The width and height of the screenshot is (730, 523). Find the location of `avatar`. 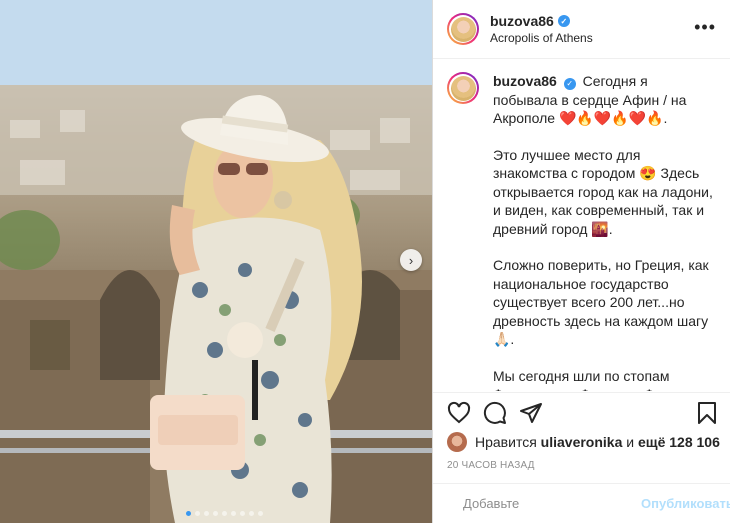

avatar is located at coordinates (463, 29).